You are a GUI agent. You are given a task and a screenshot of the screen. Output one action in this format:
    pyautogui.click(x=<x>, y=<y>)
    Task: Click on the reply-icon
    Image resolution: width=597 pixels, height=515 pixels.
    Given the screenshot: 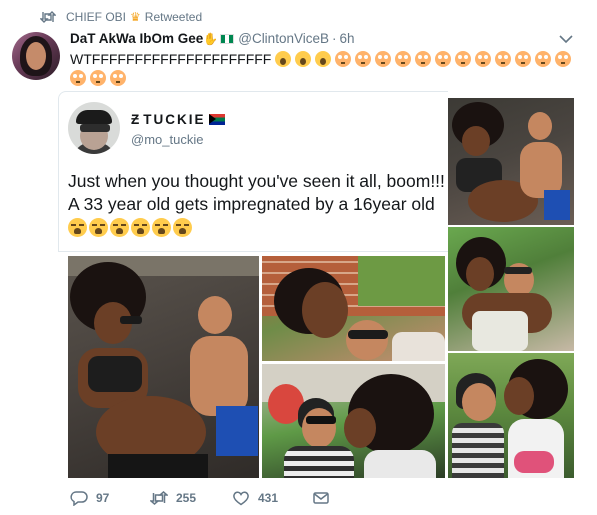 What is the action you would take?
    pyautogui.click(x=79, y=498)
    